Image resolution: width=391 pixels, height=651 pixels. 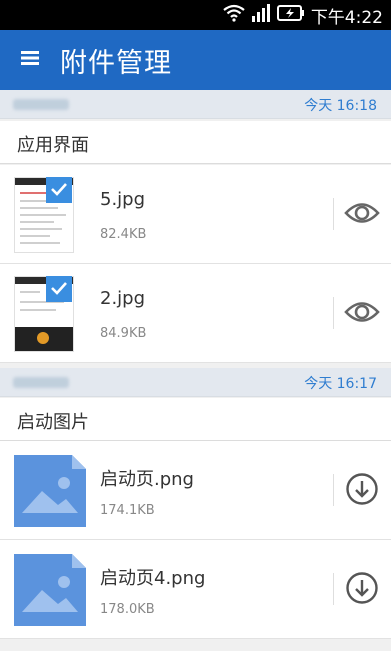 What do you see at coordinates (53, 145) in the screenshot?
I see `section-title: 应用界面` at bounding box center [53, 145].